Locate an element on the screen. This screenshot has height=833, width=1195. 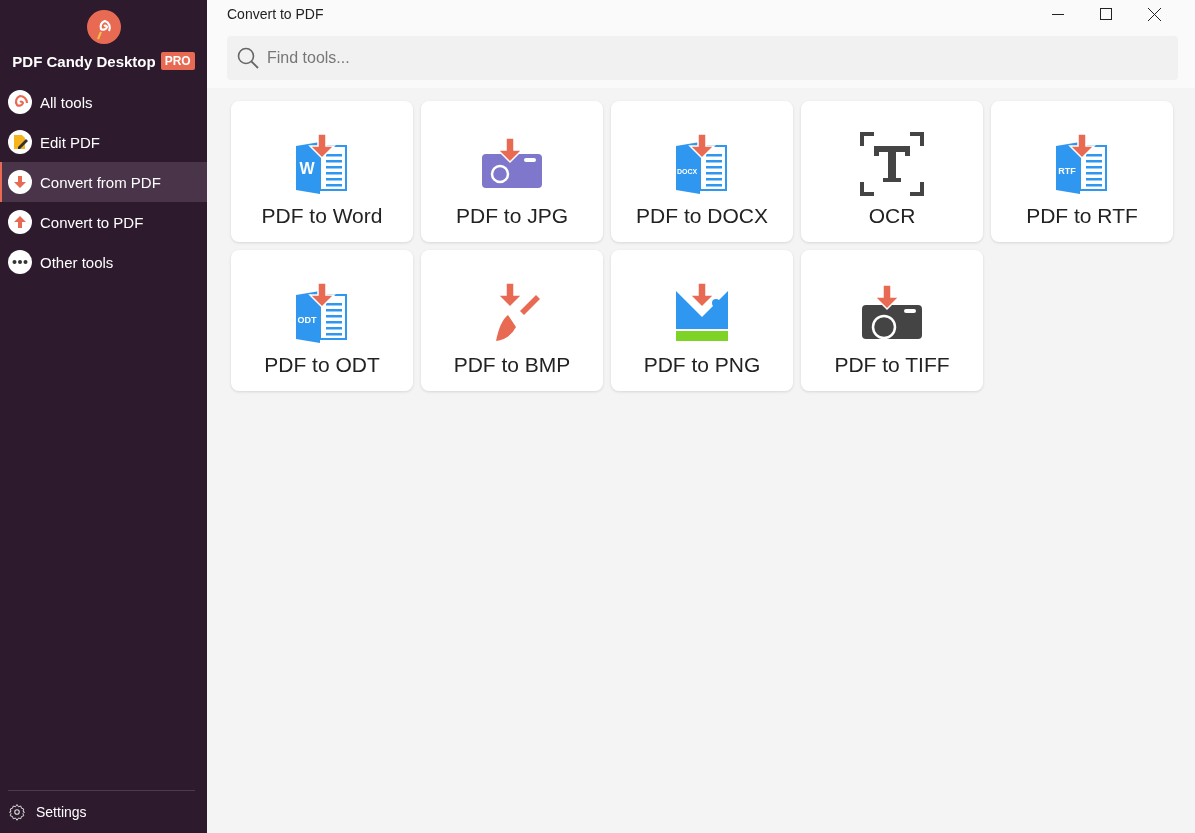
sidebar-item: Other tools is located at coordinates (103, 262).